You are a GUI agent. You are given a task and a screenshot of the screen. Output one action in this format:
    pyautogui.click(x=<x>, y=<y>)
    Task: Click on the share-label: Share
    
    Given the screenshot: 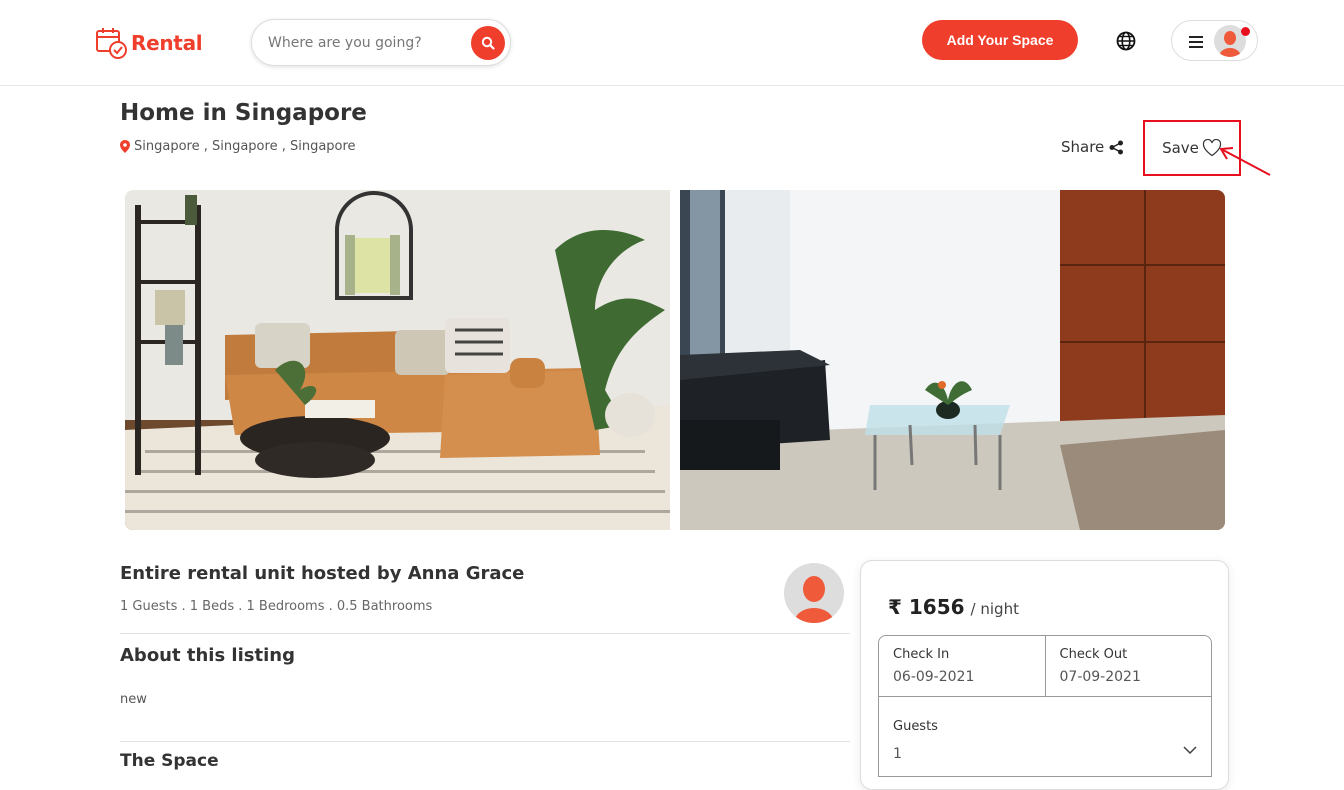 What is the action you would take?
    pyautogui.click(x=1083, y=147)
    